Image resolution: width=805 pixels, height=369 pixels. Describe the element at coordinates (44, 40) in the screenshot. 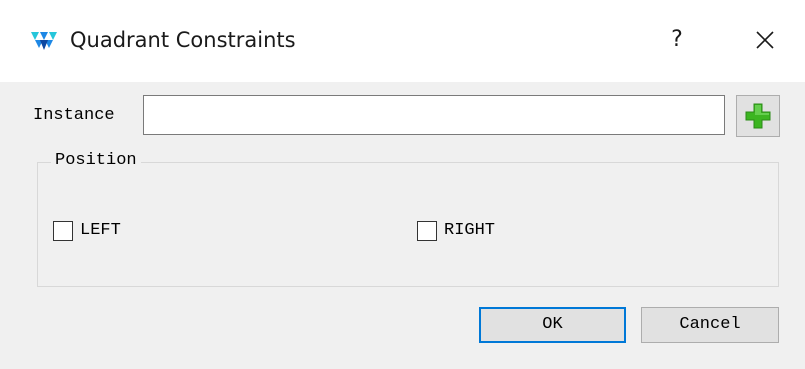

I see `app-logo-icon` at that location.